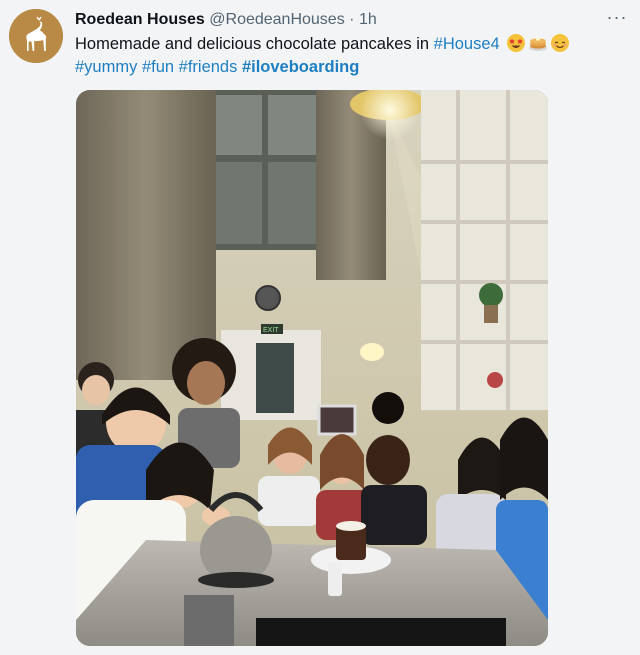  Describe the element at coordinates (106, 67) in the screenshot. I see `hashtag-yummy: #yummy` at that location.